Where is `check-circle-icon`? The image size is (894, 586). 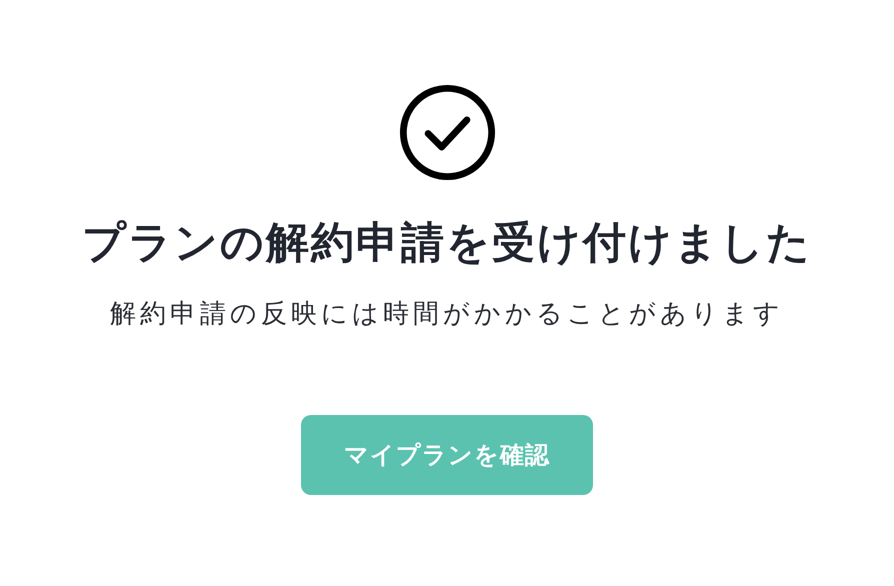 check-circle-icon is located at coordinates (447, 132).